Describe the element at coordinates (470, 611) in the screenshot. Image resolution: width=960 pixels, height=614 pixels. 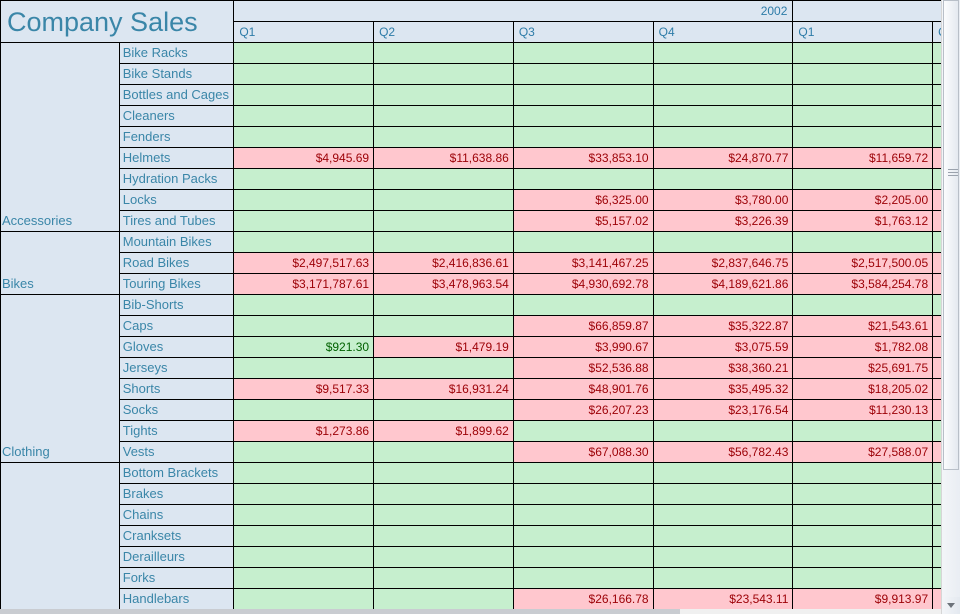
I see `horizontal-scrollbar` at that location.